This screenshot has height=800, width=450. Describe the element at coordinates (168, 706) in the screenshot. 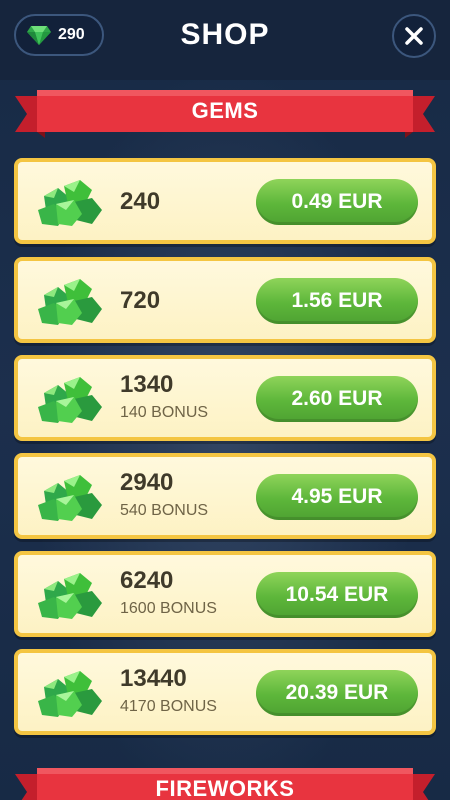

I see `bonus-label: 4170 BONUS` at that location.